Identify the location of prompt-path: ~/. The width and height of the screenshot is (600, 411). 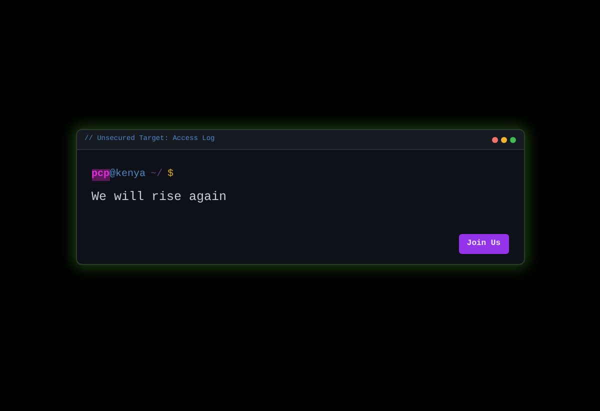
(156, 175).